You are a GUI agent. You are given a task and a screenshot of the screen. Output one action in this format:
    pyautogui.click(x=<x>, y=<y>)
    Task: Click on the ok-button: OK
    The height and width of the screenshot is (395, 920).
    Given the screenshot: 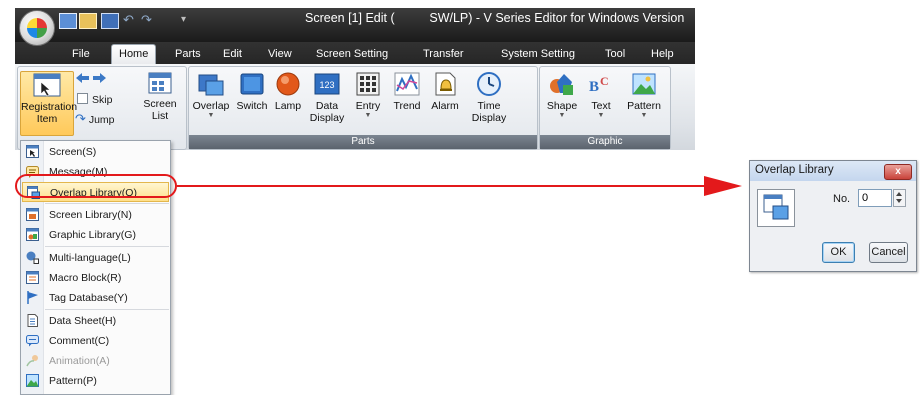 What is the action you would take?
    pyautogui.click(x=838, y=252)
    